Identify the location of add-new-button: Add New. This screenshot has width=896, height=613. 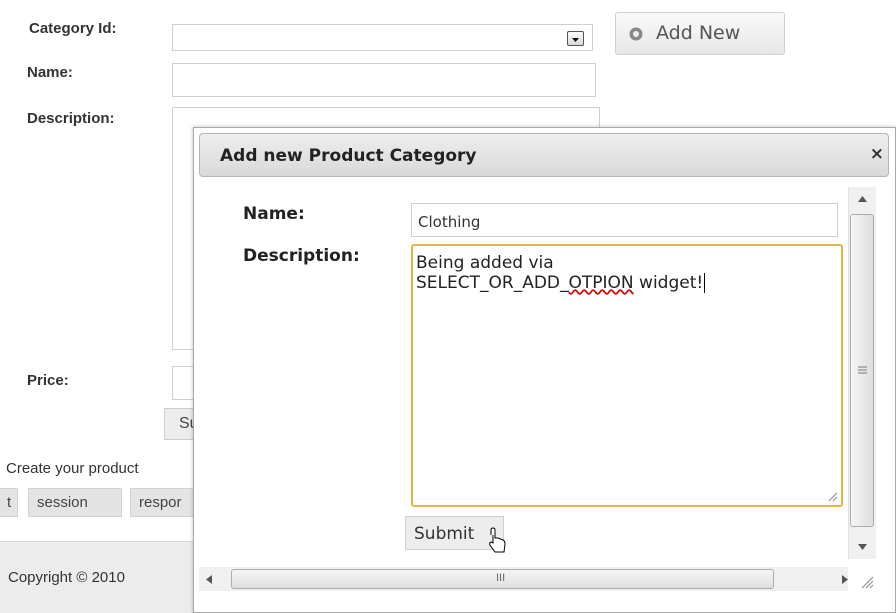
(700, 33).